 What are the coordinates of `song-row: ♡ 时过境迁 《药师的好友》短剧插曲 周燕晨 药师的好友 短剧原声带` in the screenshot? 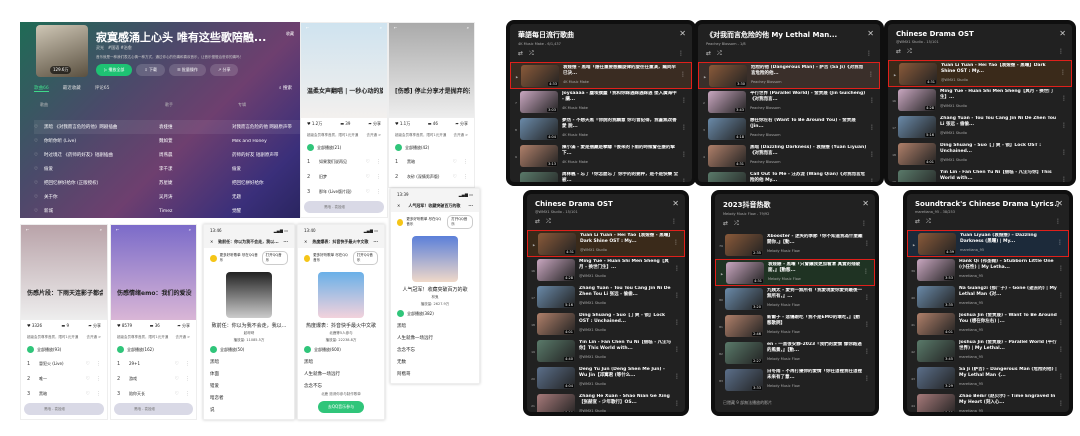 It's located at (167, 155).